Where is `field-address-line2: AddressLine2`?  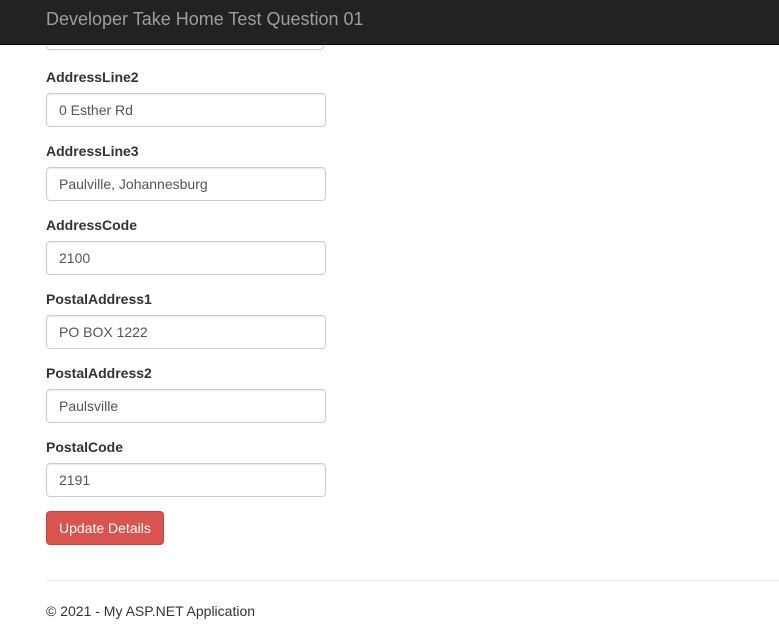 field-address-line2: AddressLine2 is located at coordinates (186, 97).